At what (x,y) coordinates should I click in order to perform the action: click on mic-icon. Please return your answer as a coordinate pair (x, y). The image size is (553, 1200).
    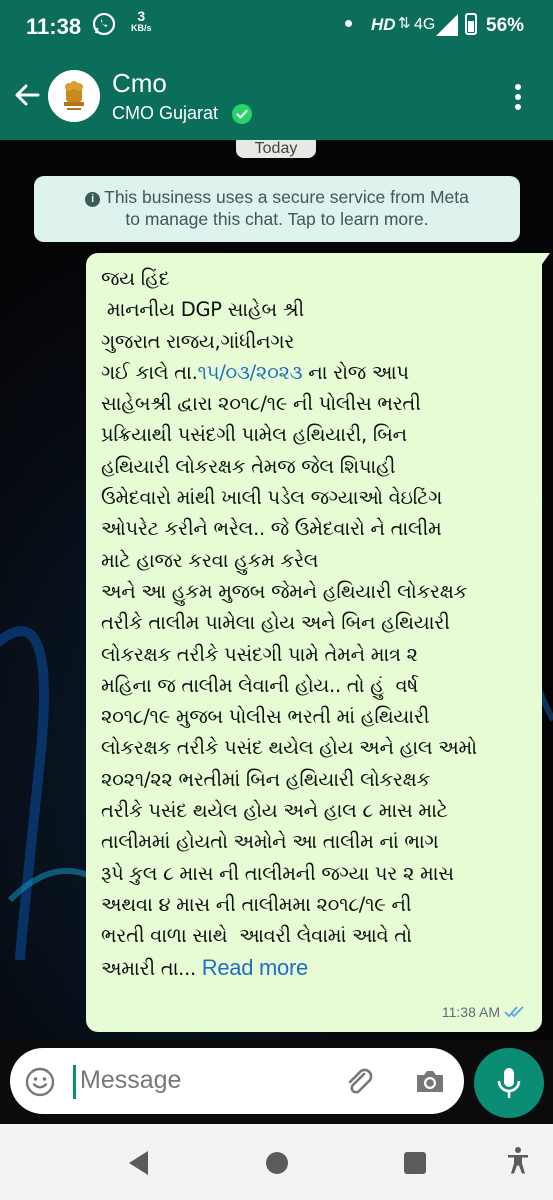
    Looking at the image, I should click on (509, 1083).